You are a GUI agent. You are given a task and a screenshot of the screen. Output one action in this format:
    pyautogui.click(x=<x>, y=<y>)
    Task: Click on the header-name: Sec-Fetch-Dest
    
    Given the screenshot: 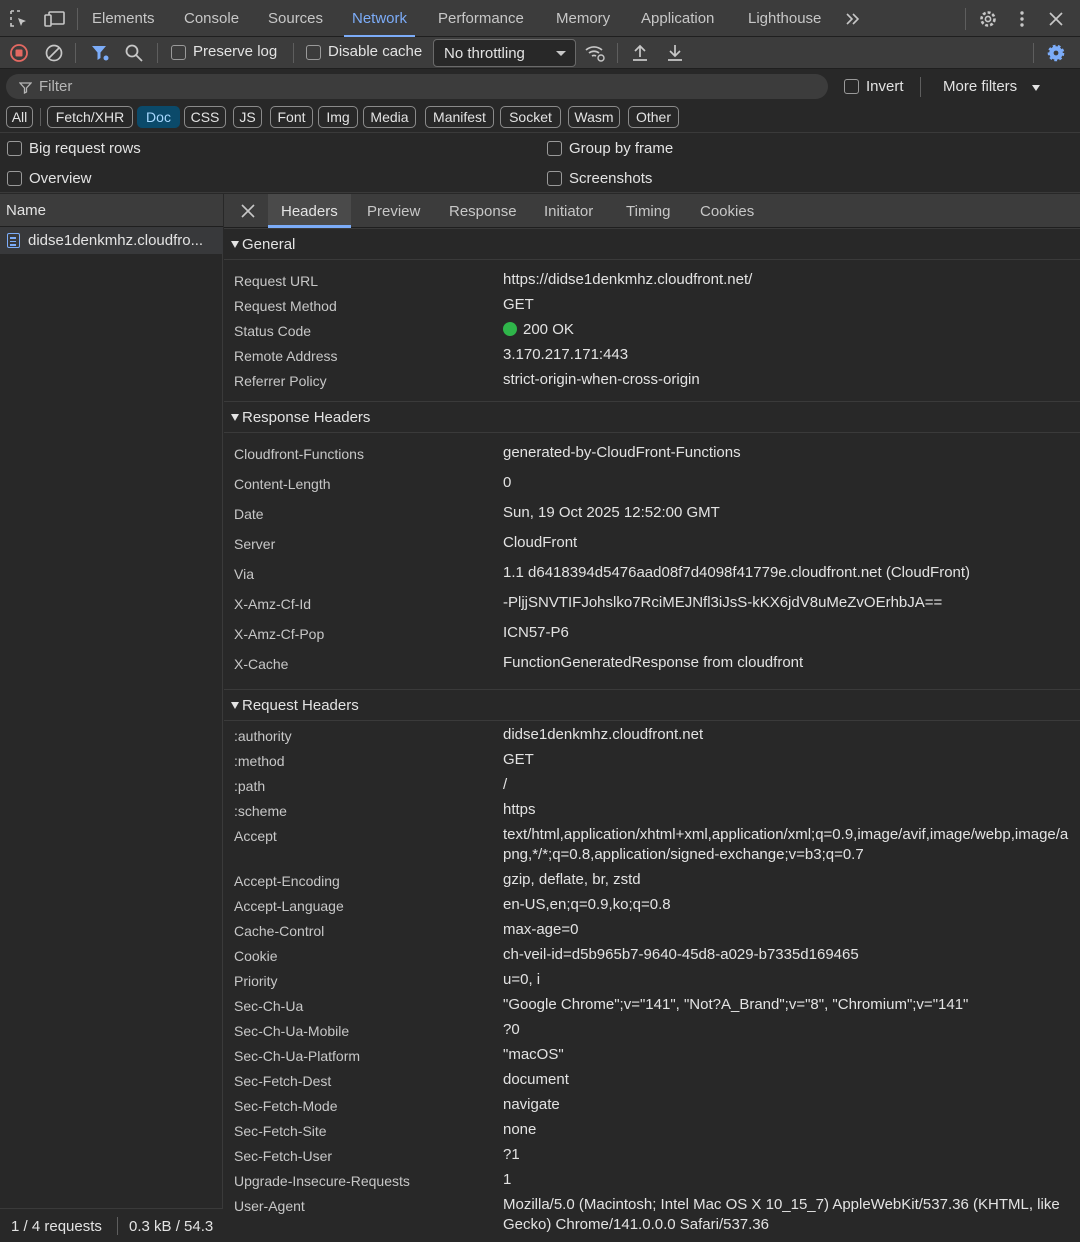 What is the action you would take?
    pyautogui.click(x=283, y=1081)
    